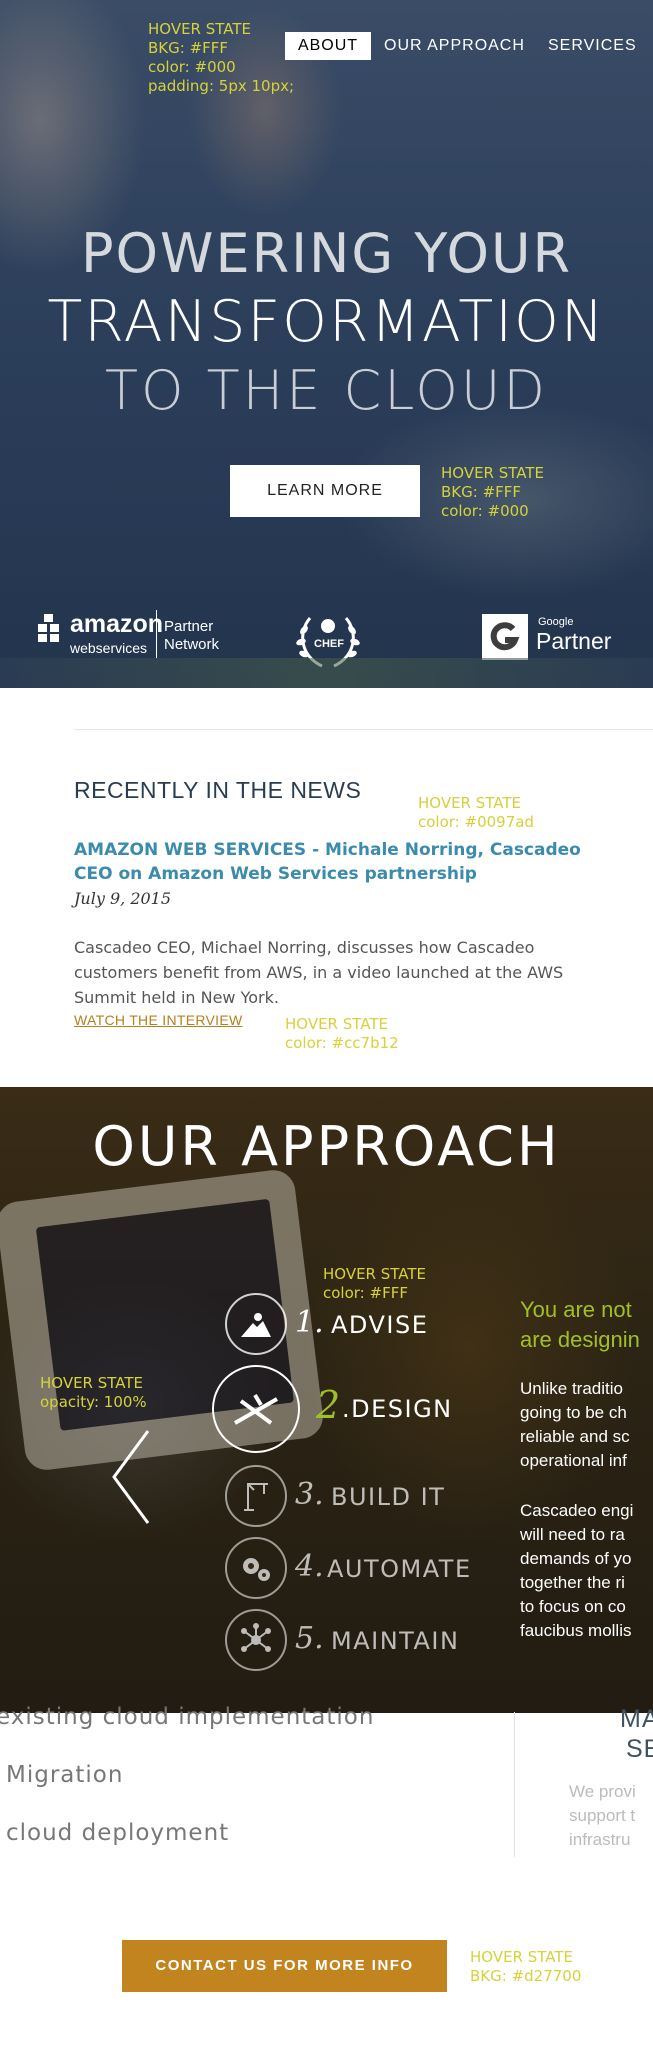 Image resolution: width=653 pixels, height=2070 pixels. Describe the element at coordinates (636, 1719) in the screenshot. I see `services-right-title-1: MA` at that location.